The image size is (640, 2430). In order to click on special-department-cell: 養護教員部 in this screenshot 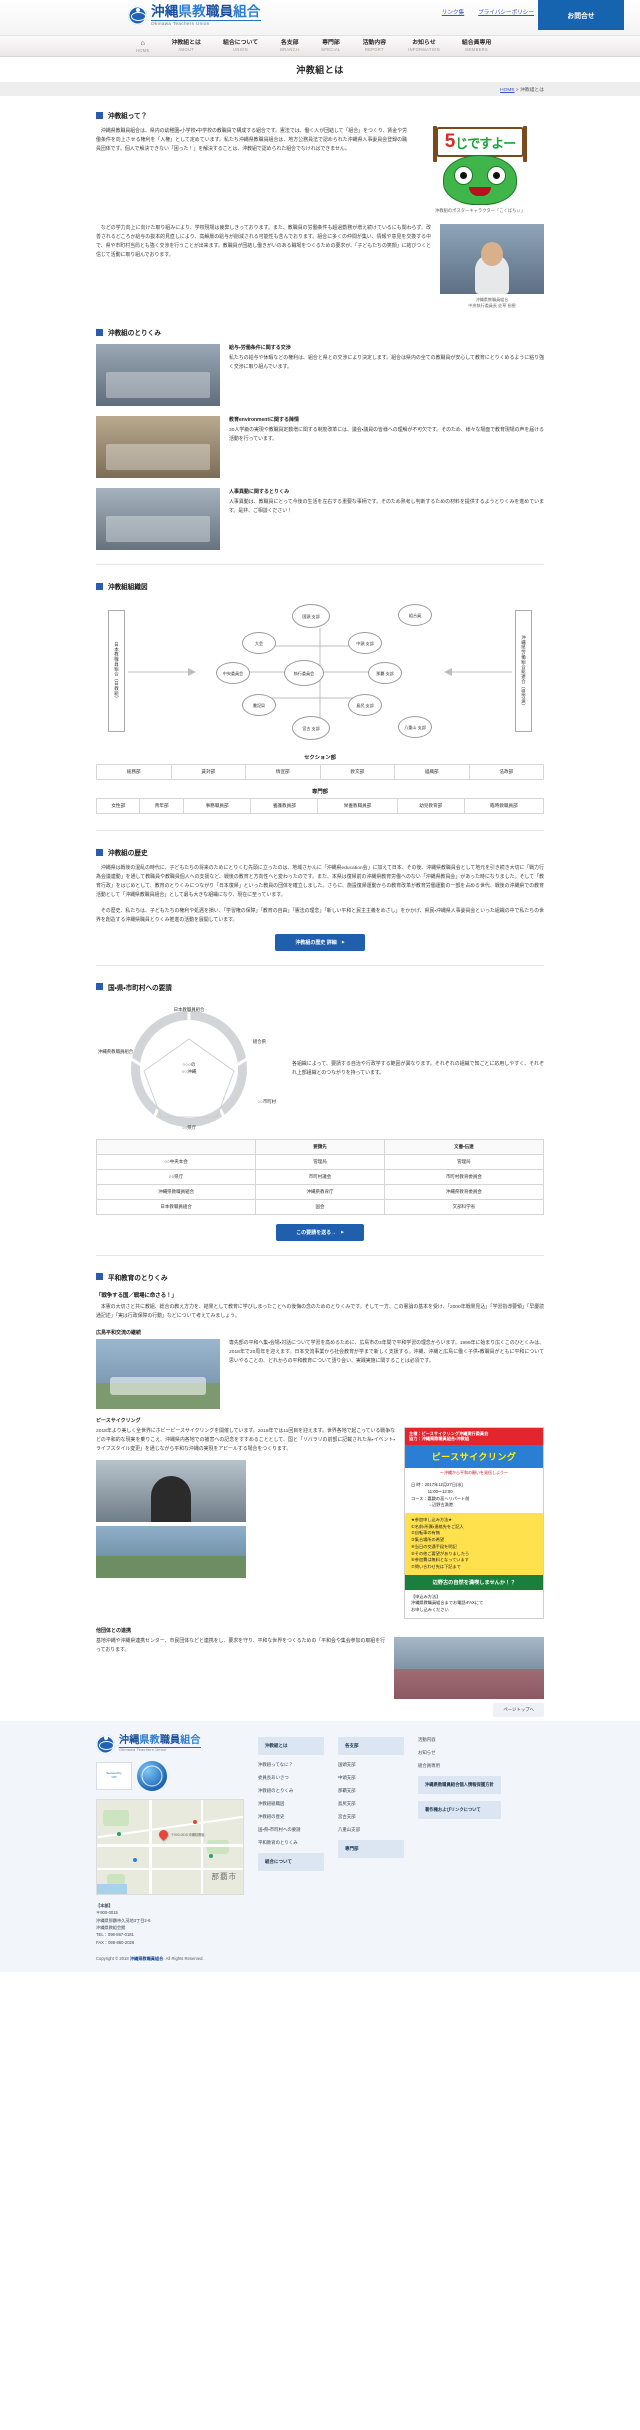, I will do `click(284, 806)`.